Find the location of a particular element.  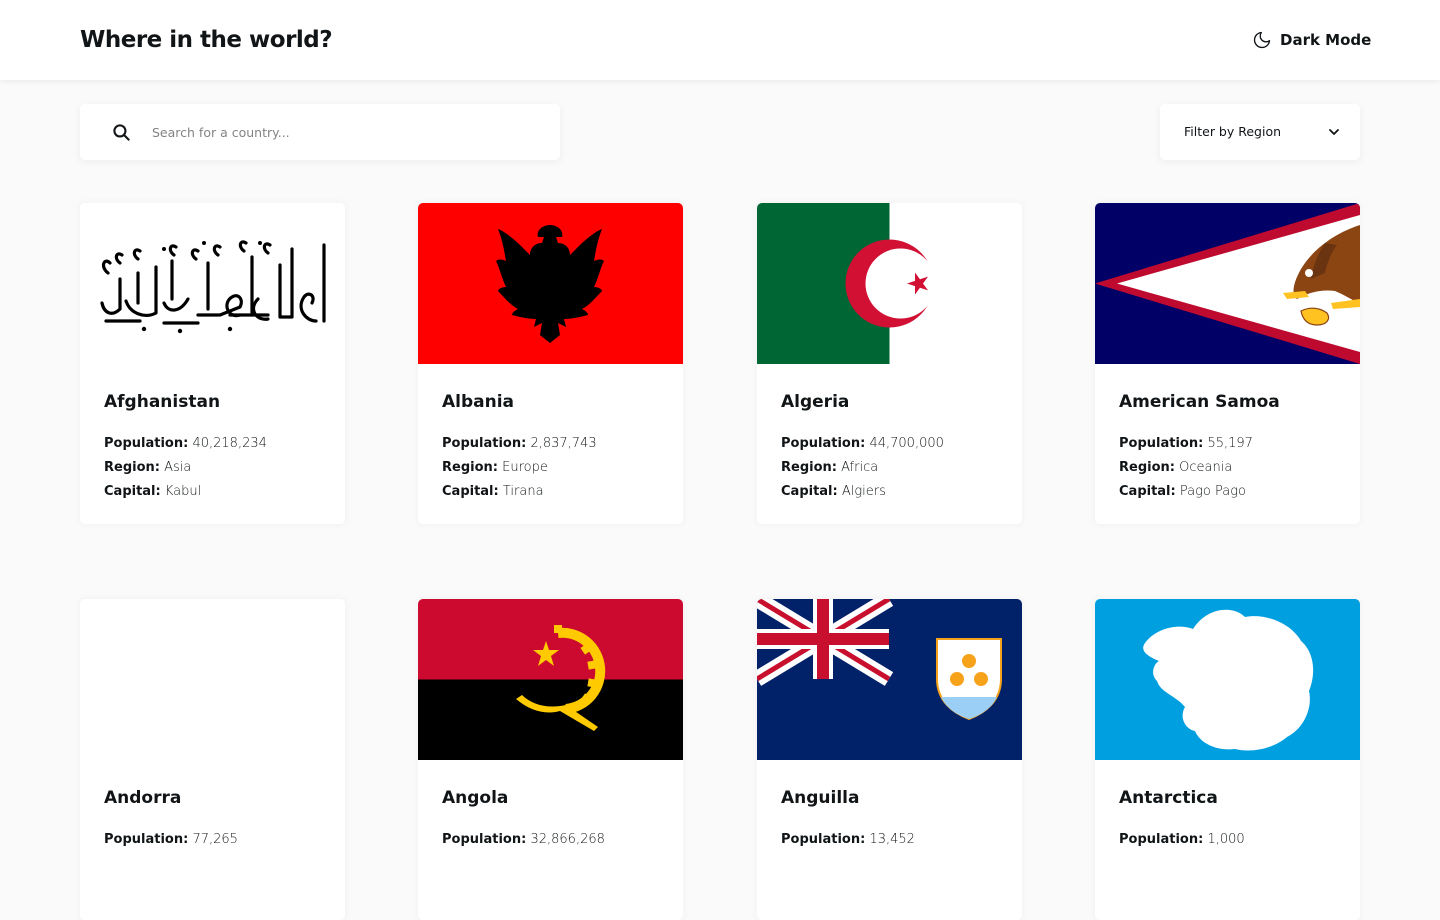

population-line: Population: 13,452 is located at coordinates (848, 840).